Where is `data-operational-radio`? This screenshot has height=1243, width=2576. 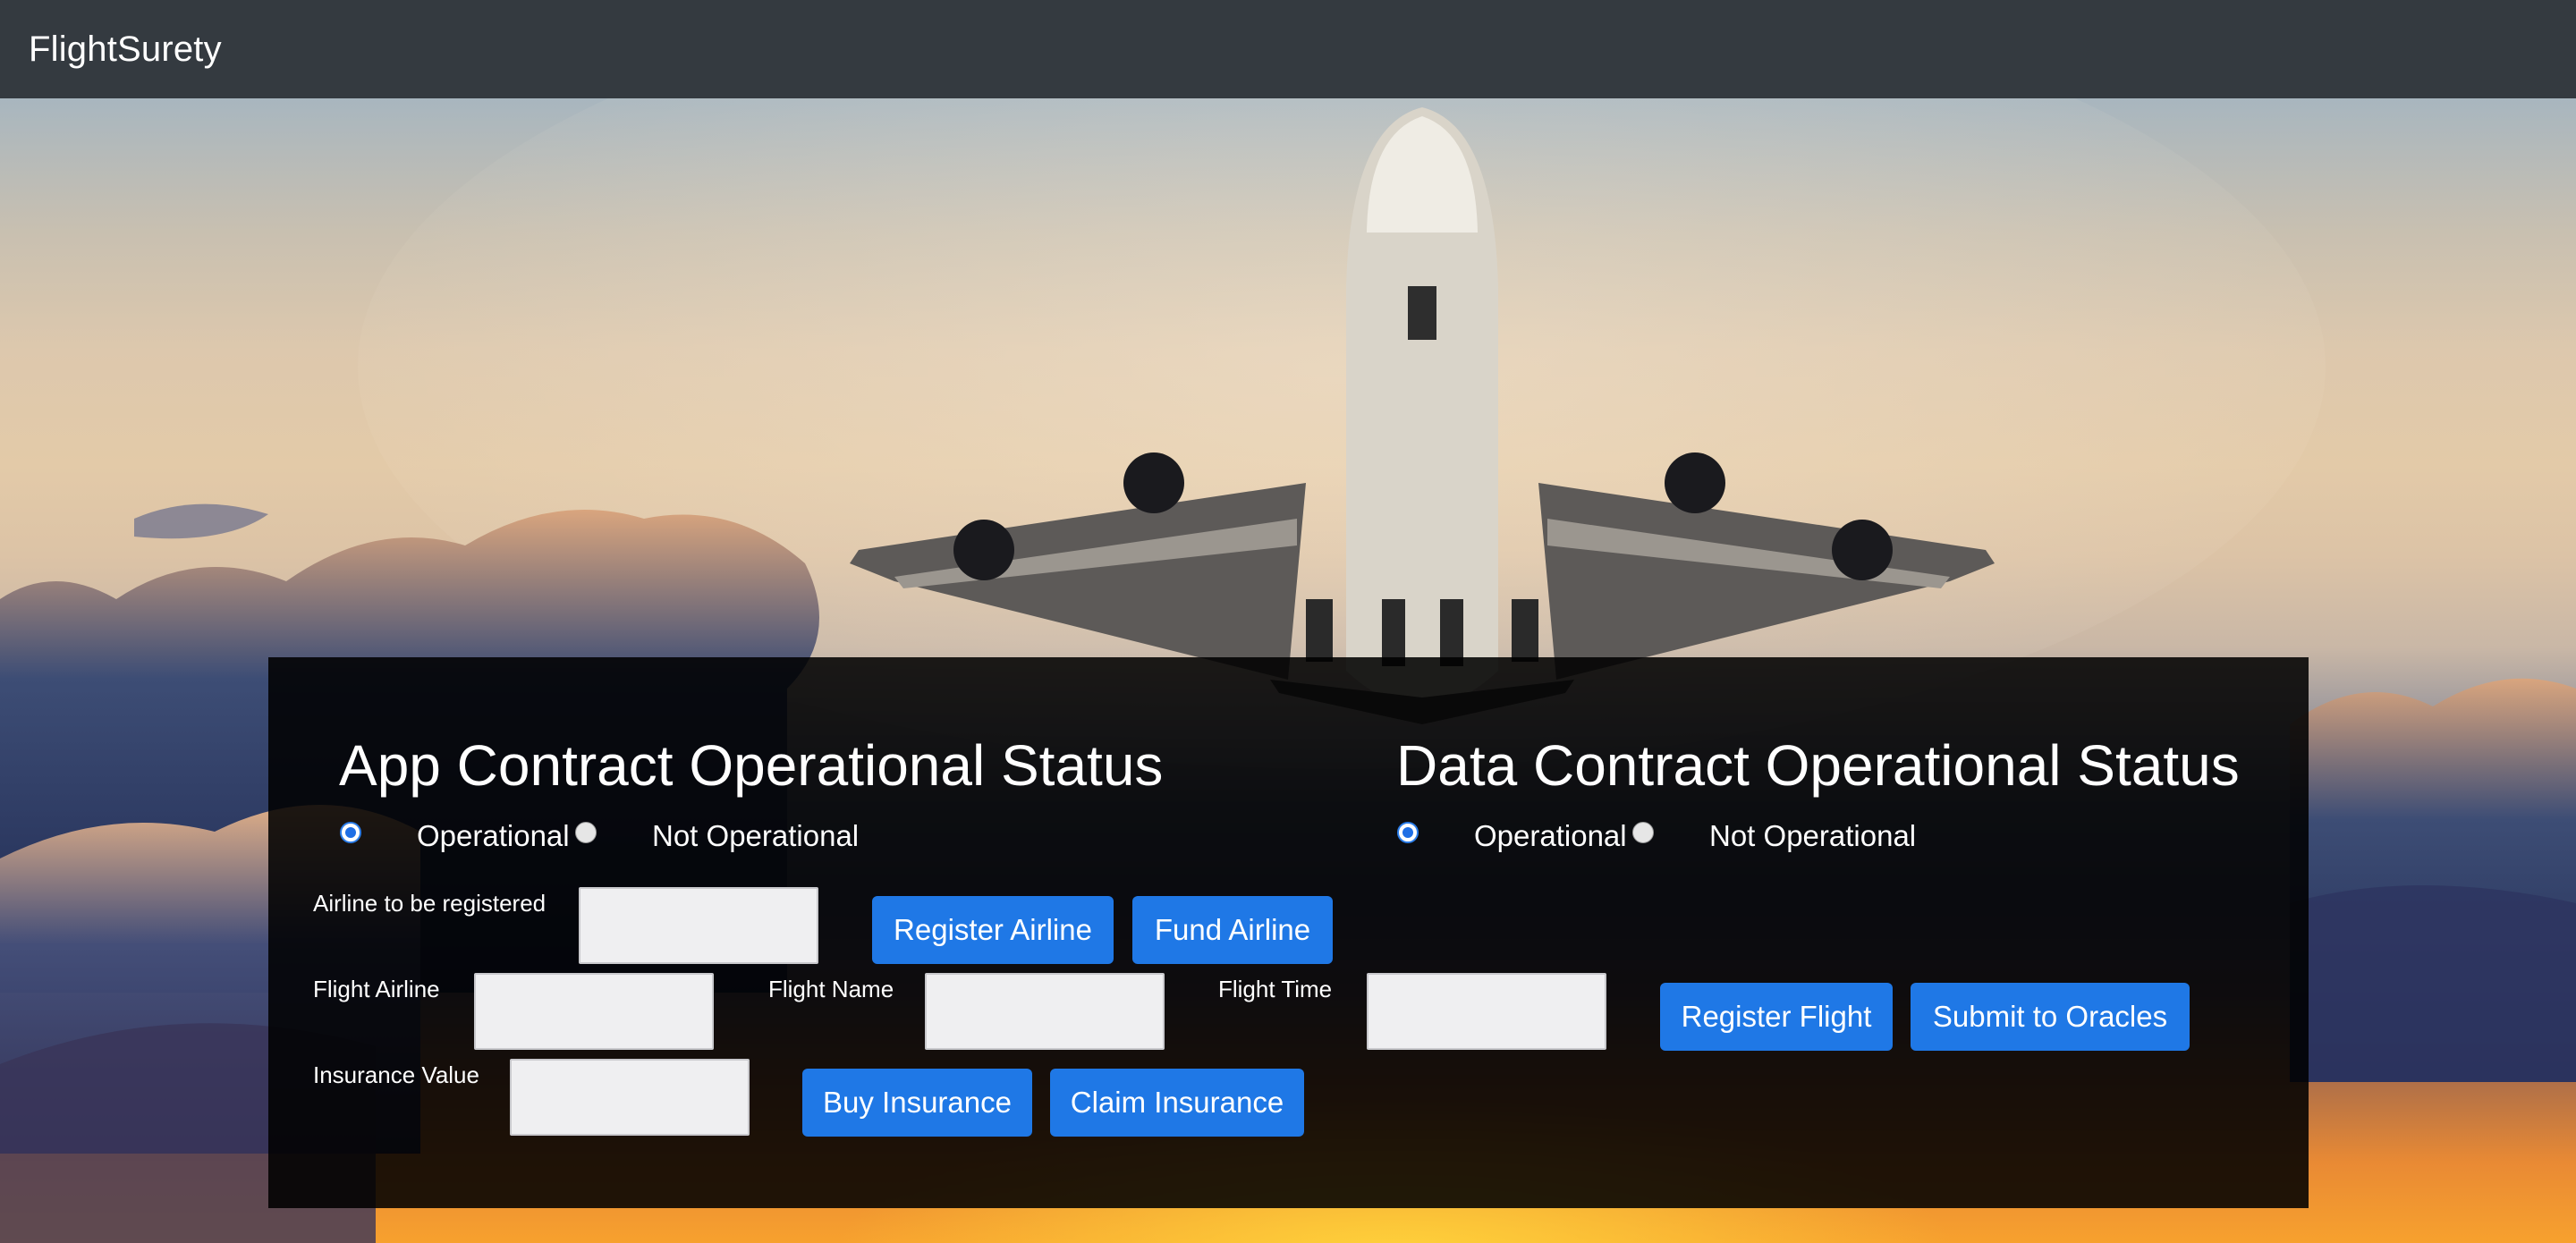
data-operational-radio is located at coordinates (1408, 832).